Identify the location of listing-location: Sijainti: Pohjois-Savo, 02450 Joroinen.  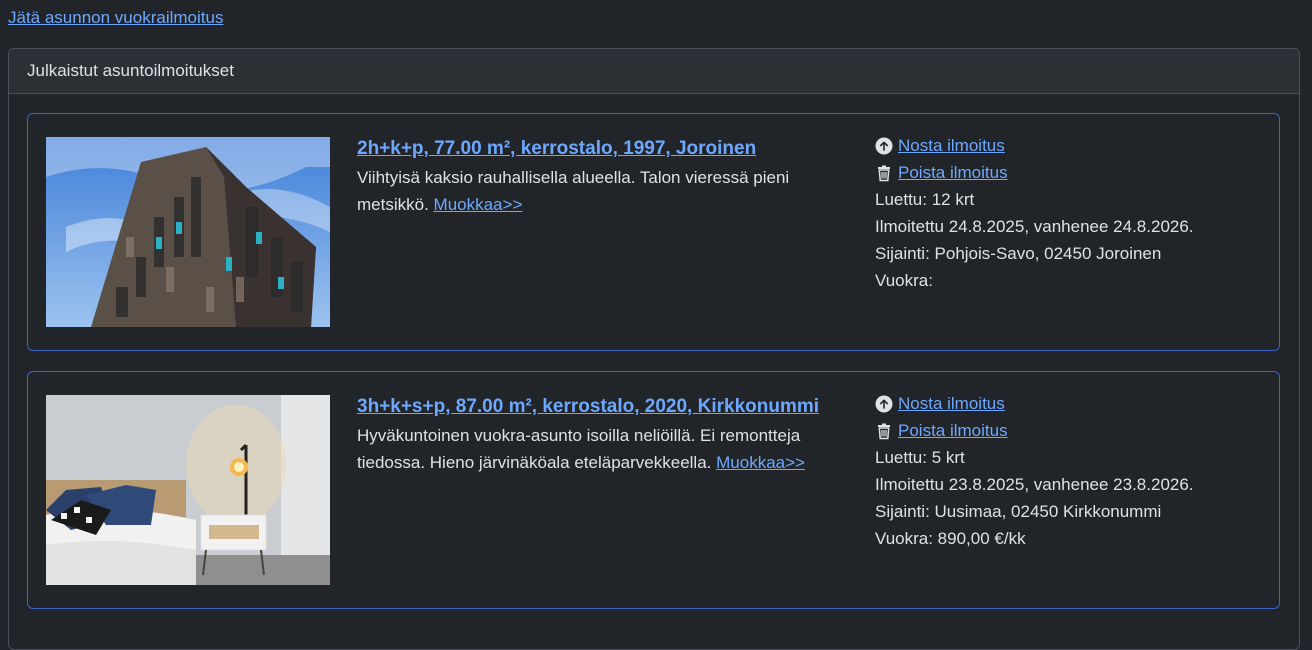
(1018, 253).